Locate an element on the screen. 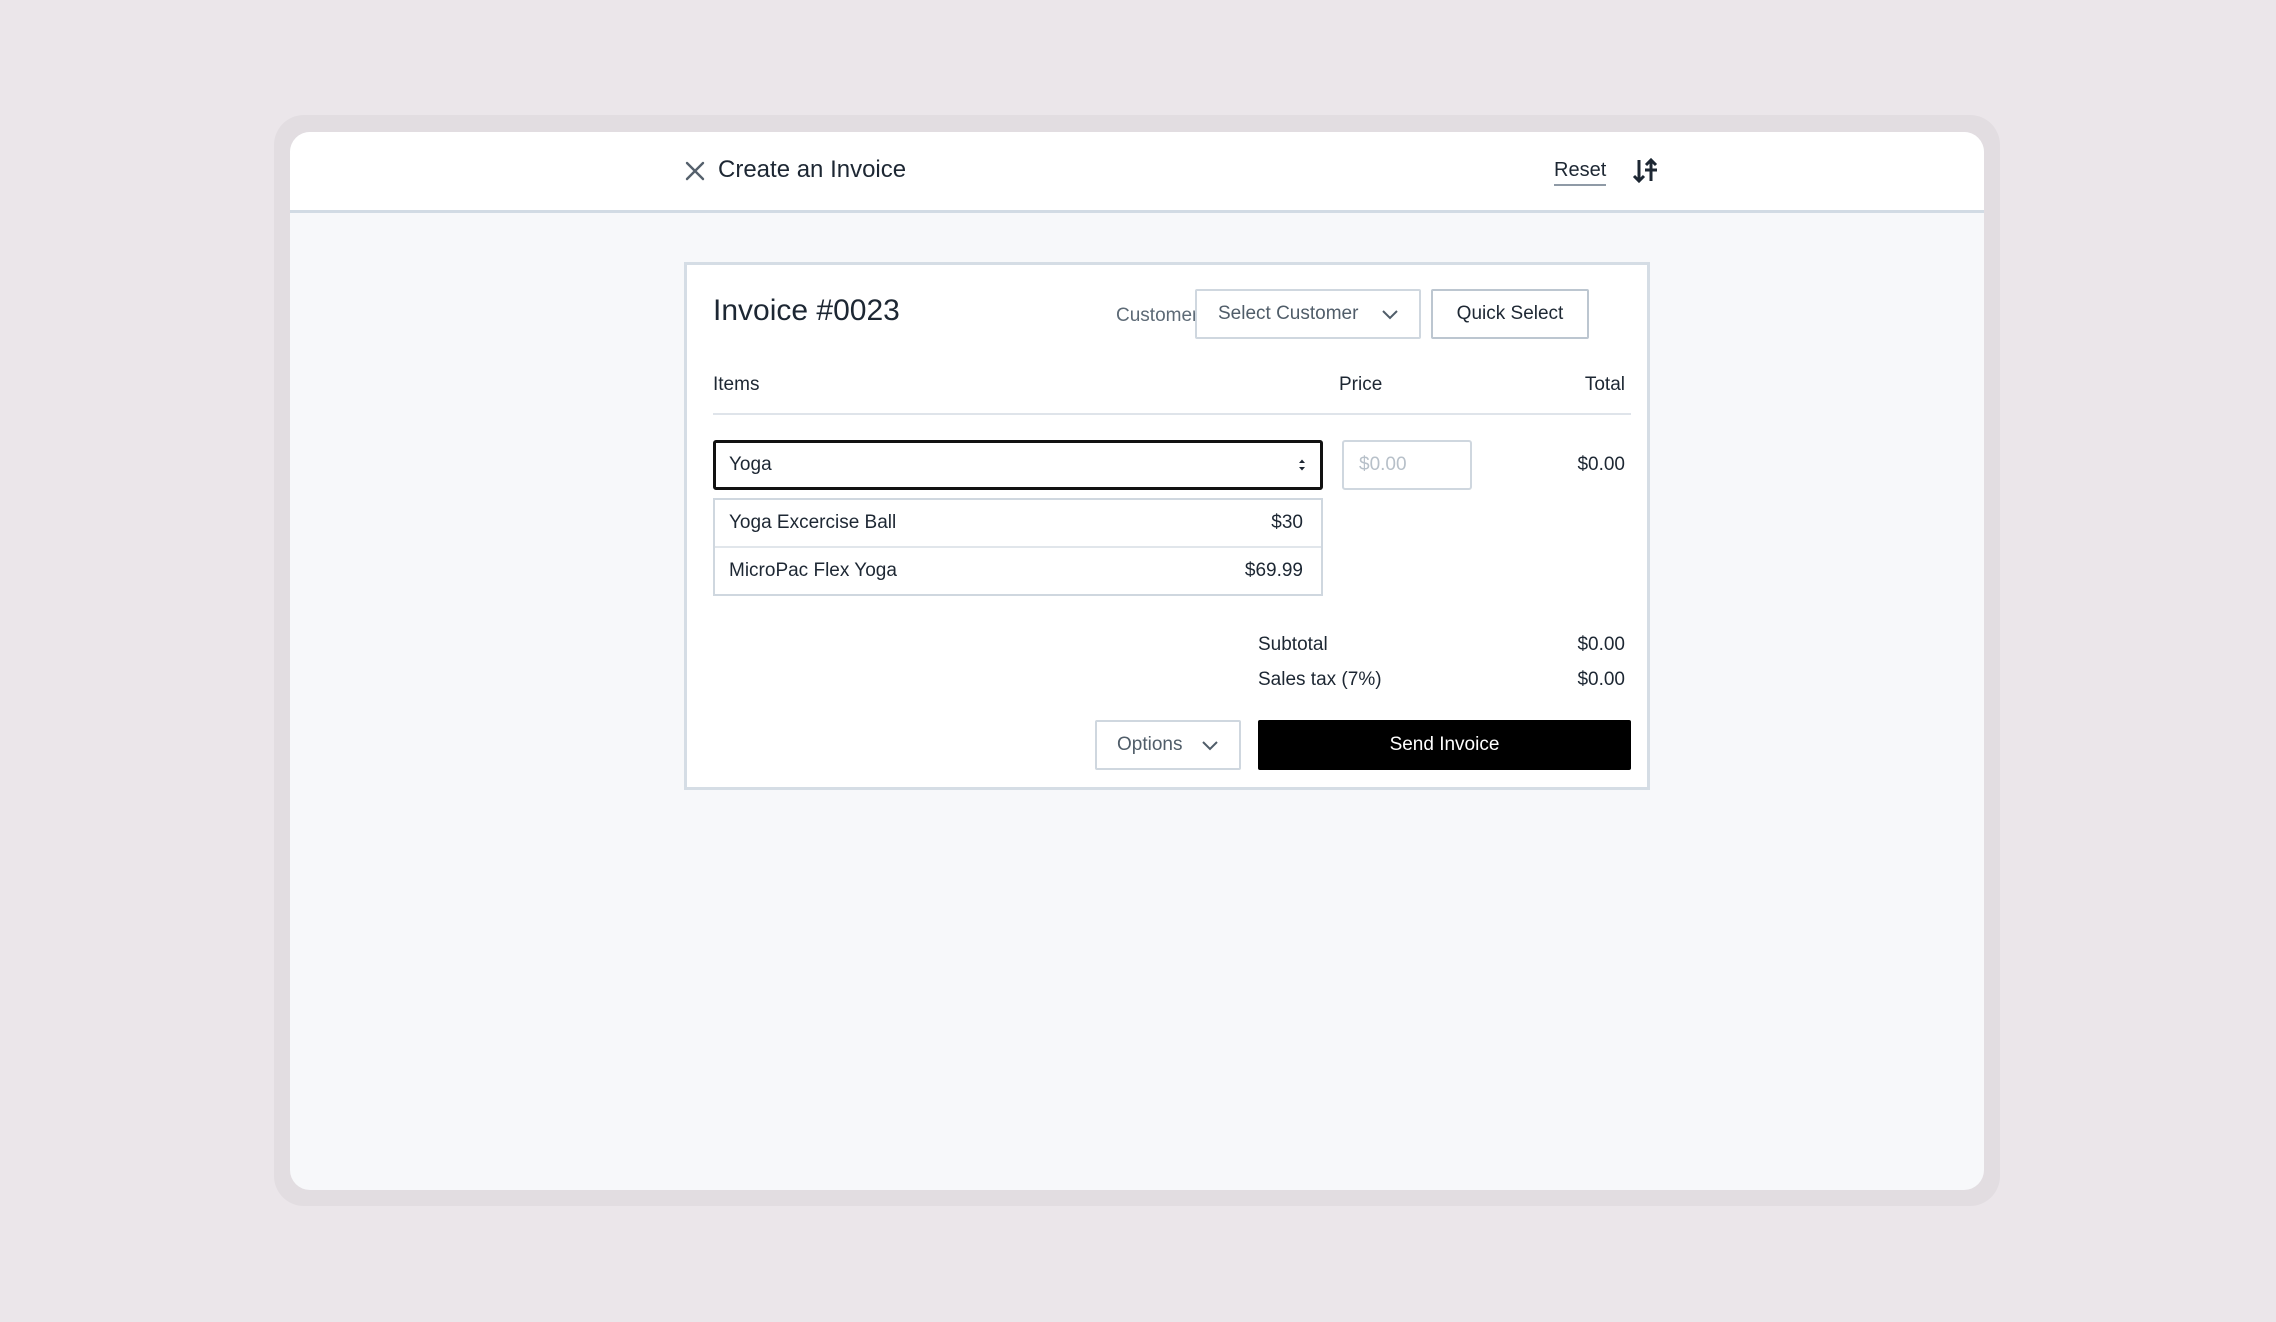  quick-select-button: Quick Select is located at coordinates (1510, 314).